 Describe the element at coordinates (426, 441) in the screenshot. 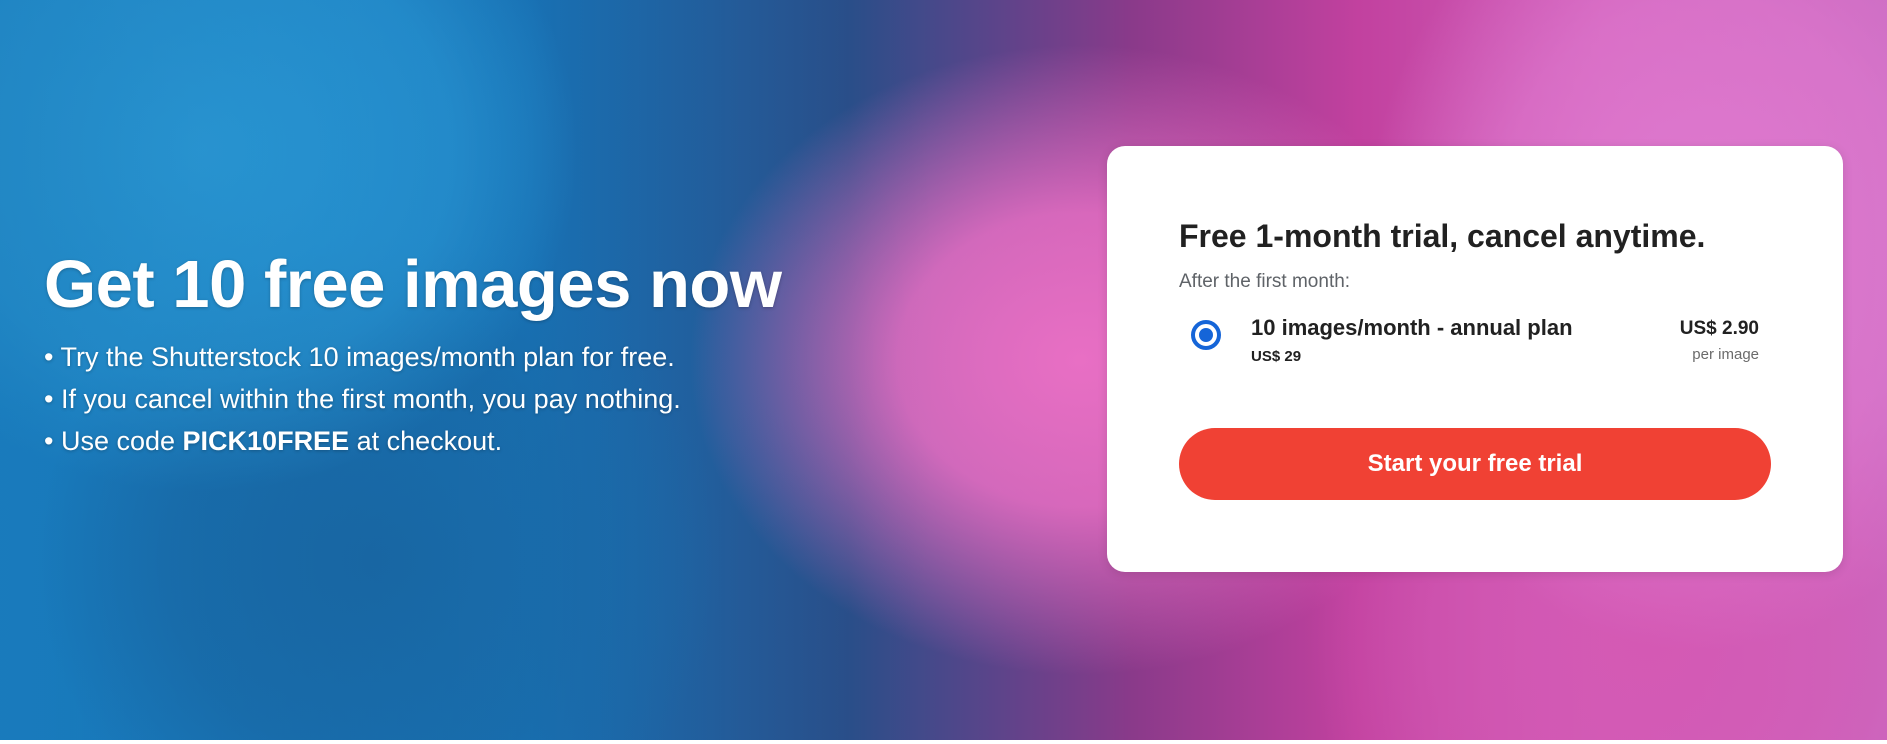

I see `bullet-promo-suffix: at checkout.` at that location.